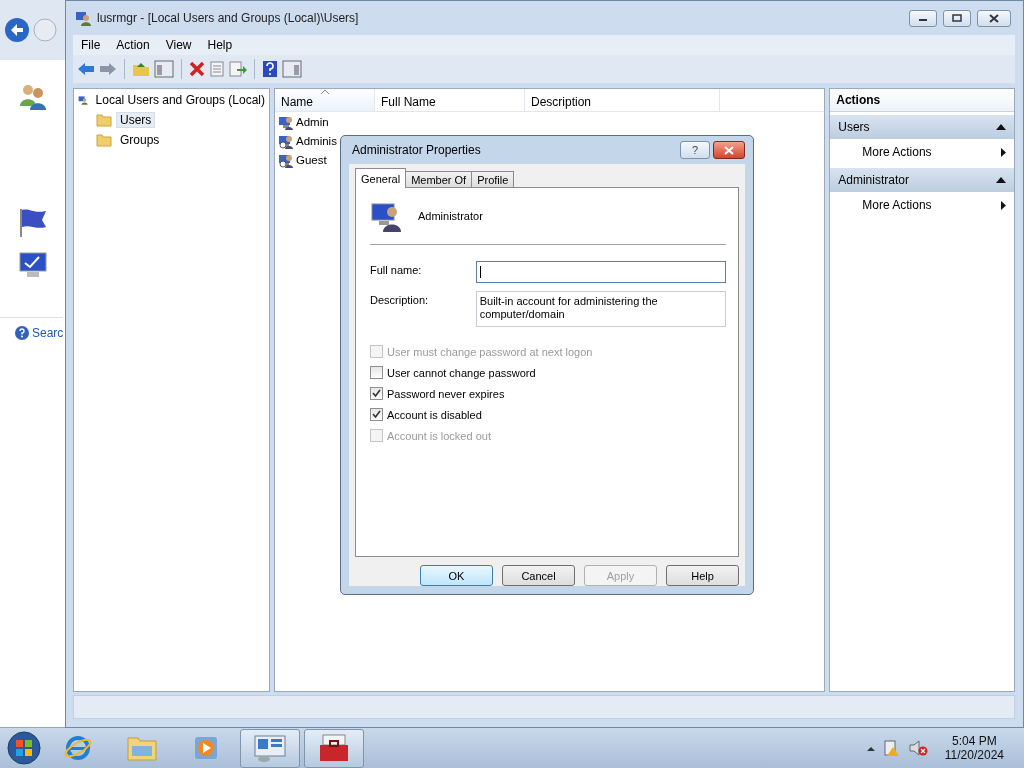  Describe the element at coordinates (416, 150) in the screenshot. I see `dialog-title: Administrator Properties` at that location.